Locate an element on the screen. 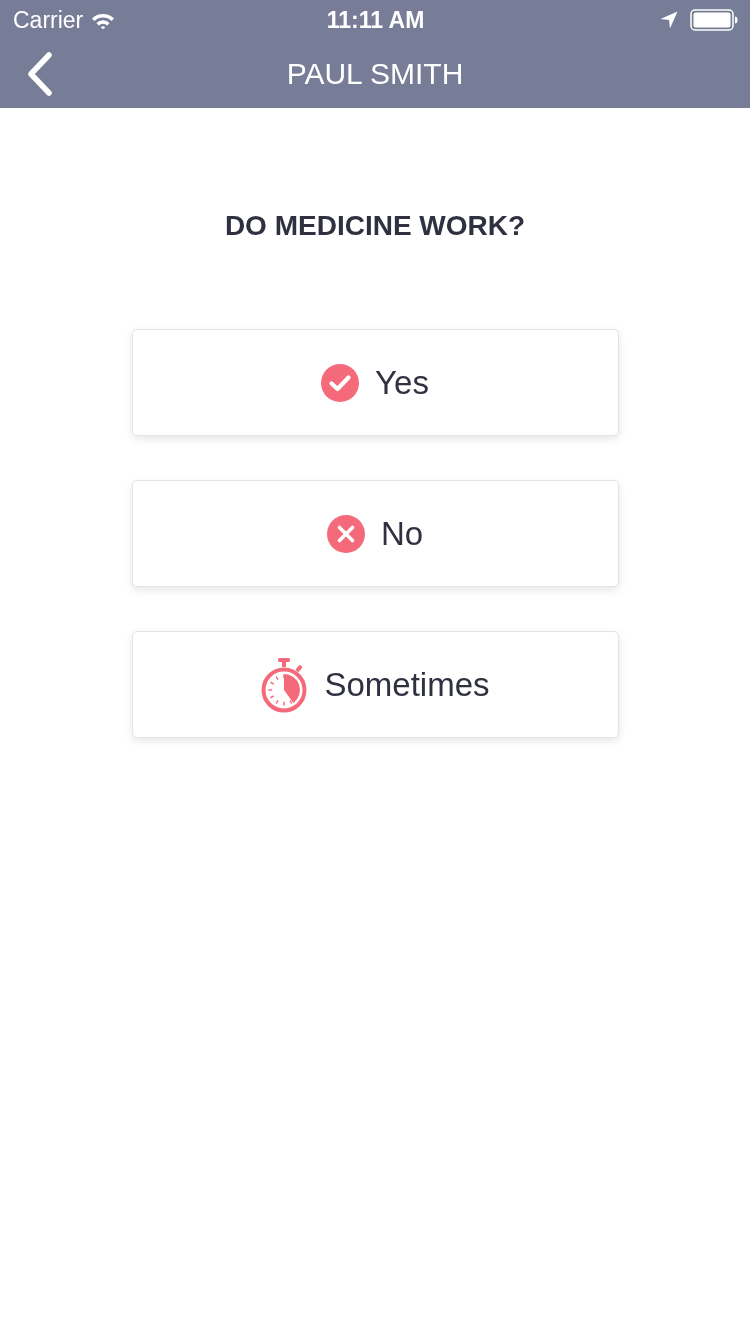 The height and width of the screenshot is (1334, 750). location-arrow-icon is located at coordinates (669, 20).